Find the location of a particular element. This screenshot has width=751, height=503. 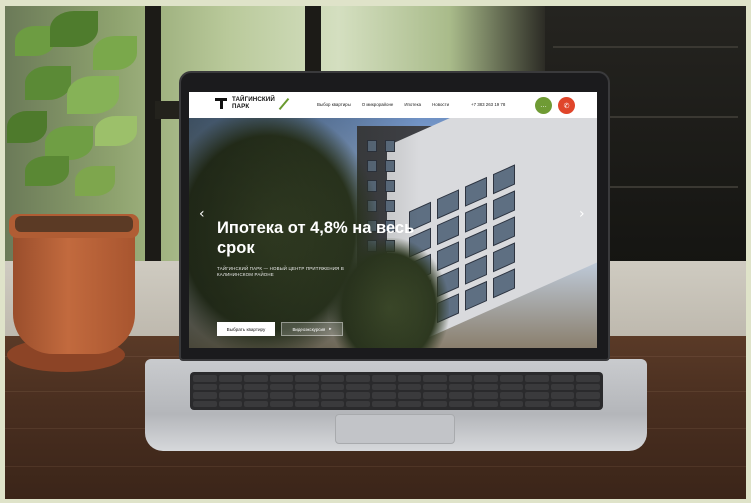

video-tour-button: Видеоэкскурсия ▸ is located at coordinates (312, 329).